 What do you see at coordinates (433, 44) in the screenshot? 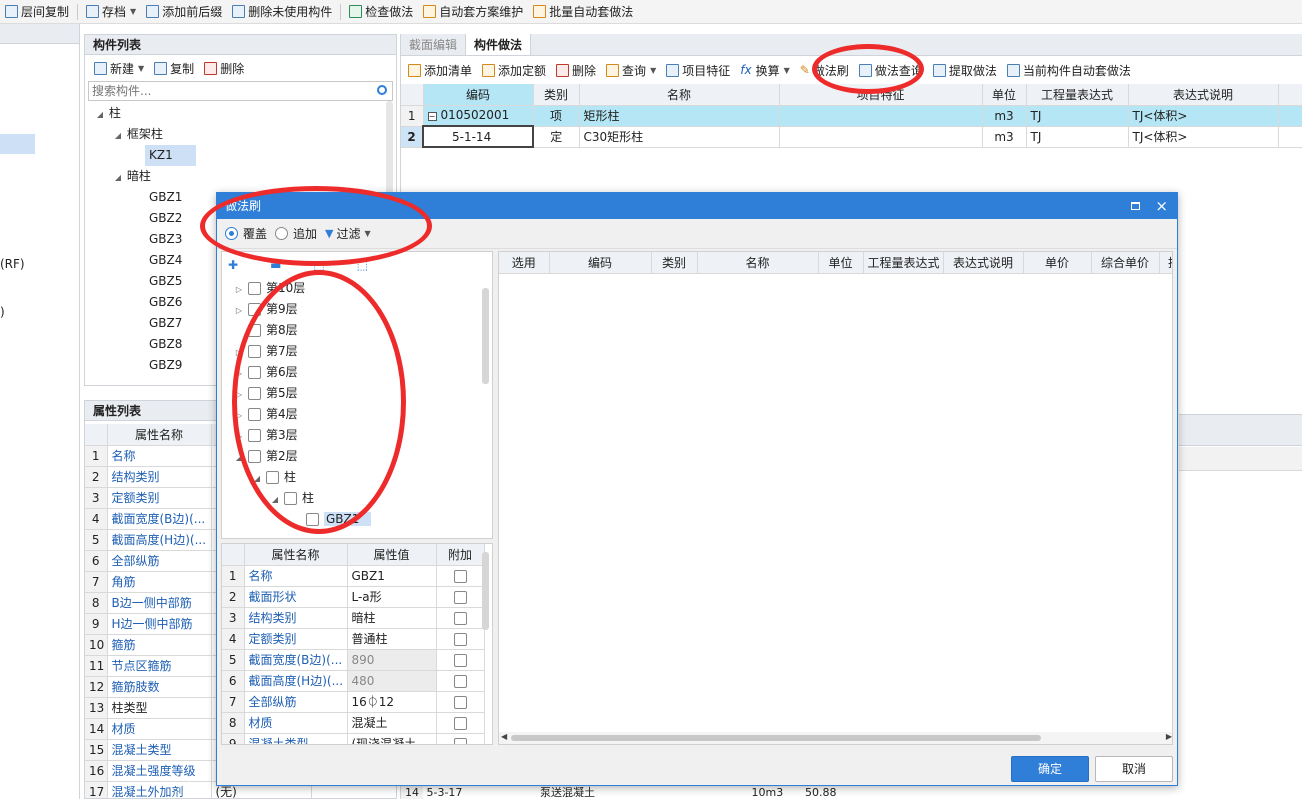
I see `tab-section-edit: 截面编辑` at bounding box center [433, 44].